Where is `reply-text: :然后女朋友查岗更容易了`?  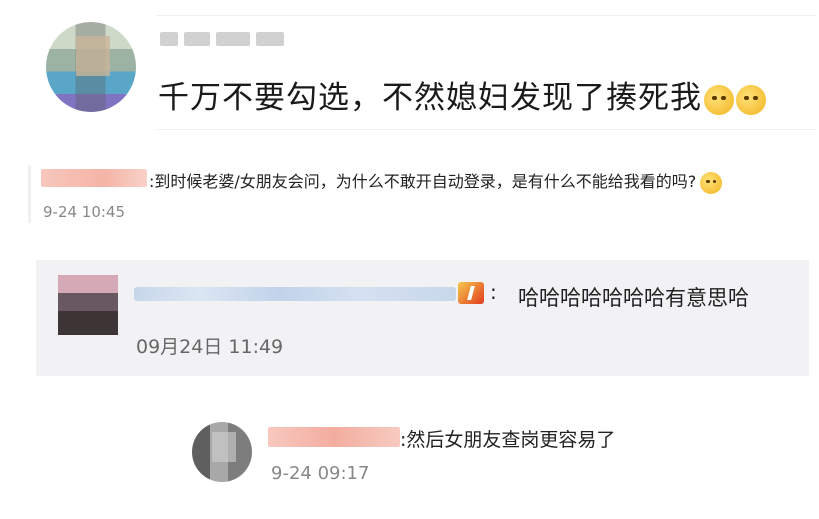 reply-text: :然后女朋友查岗更容易了 is located at coordinates (508, 440).